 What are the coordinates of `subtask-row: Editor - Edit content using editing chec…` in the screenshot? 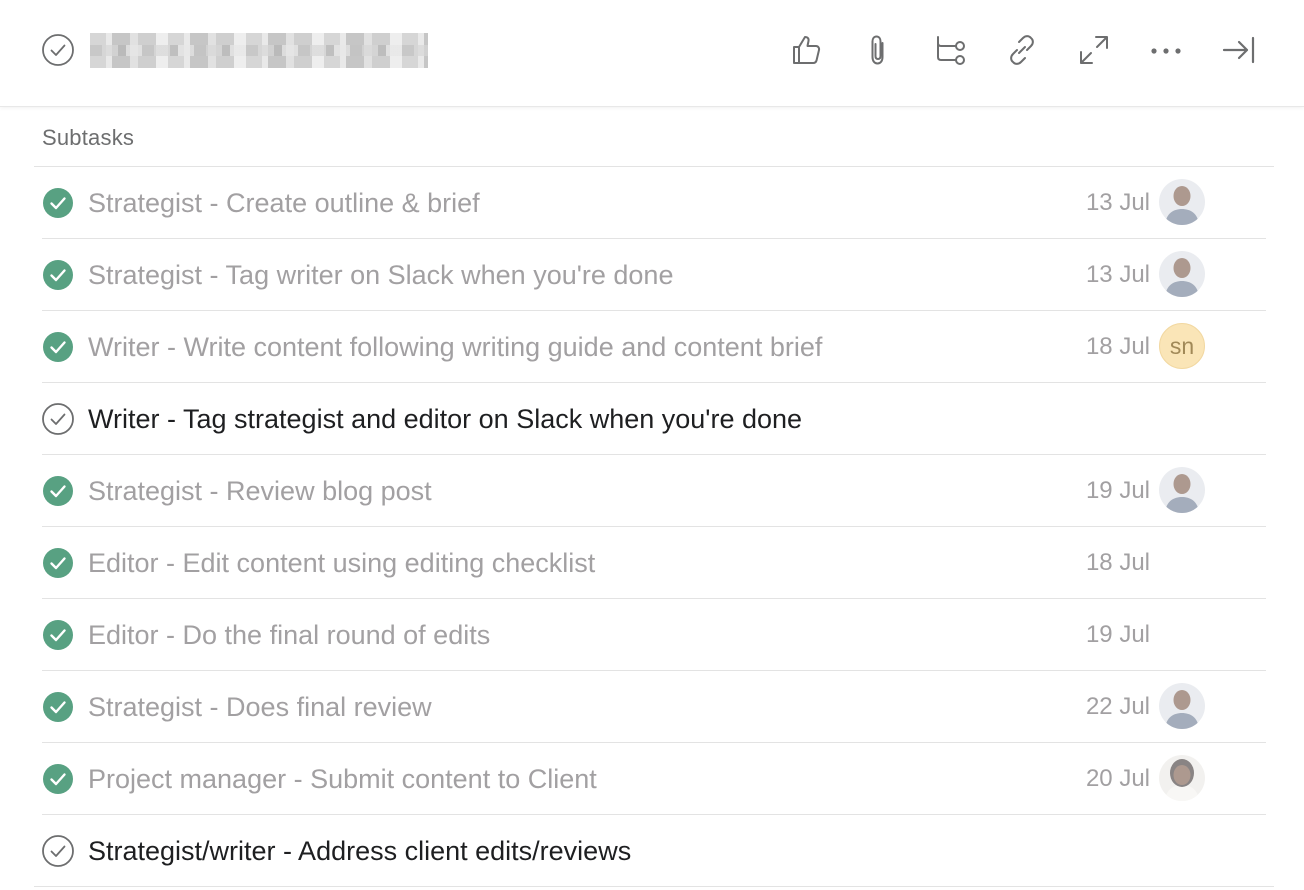 It's located at (654, 563).